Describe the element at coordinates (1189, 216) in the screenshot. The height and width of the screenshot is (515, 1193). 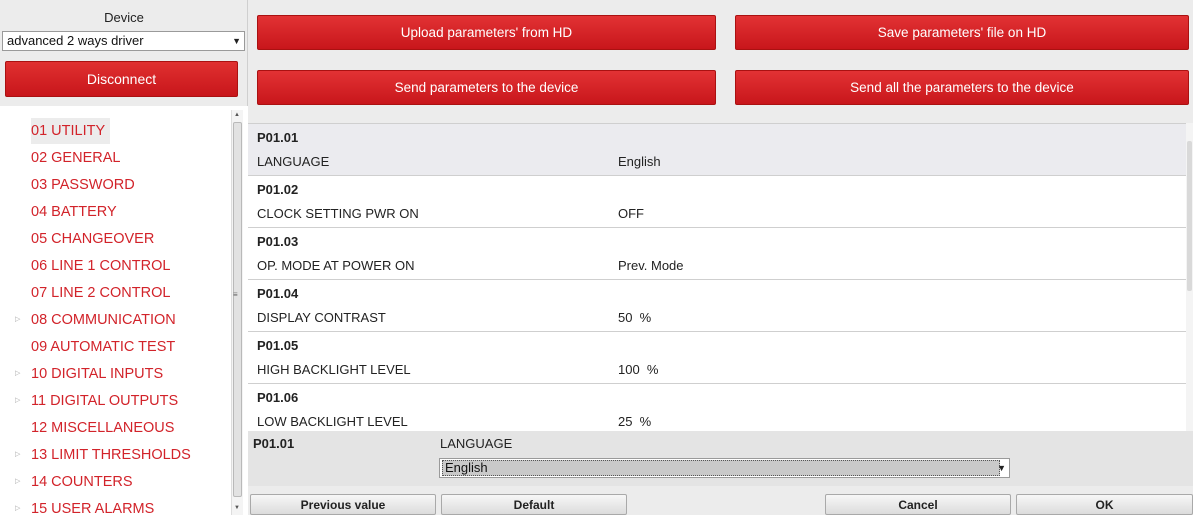
I see `table-scroll-thumb` at that location.